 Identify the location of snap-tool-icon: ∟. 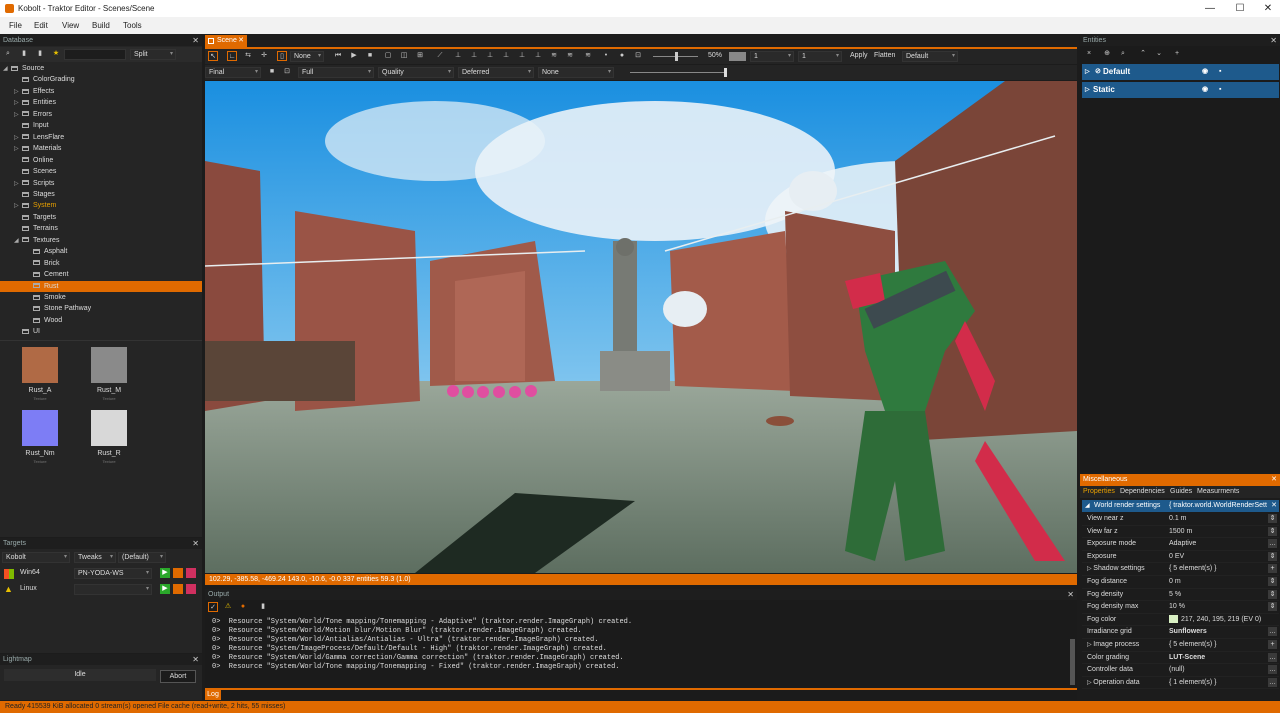
(232, 56).